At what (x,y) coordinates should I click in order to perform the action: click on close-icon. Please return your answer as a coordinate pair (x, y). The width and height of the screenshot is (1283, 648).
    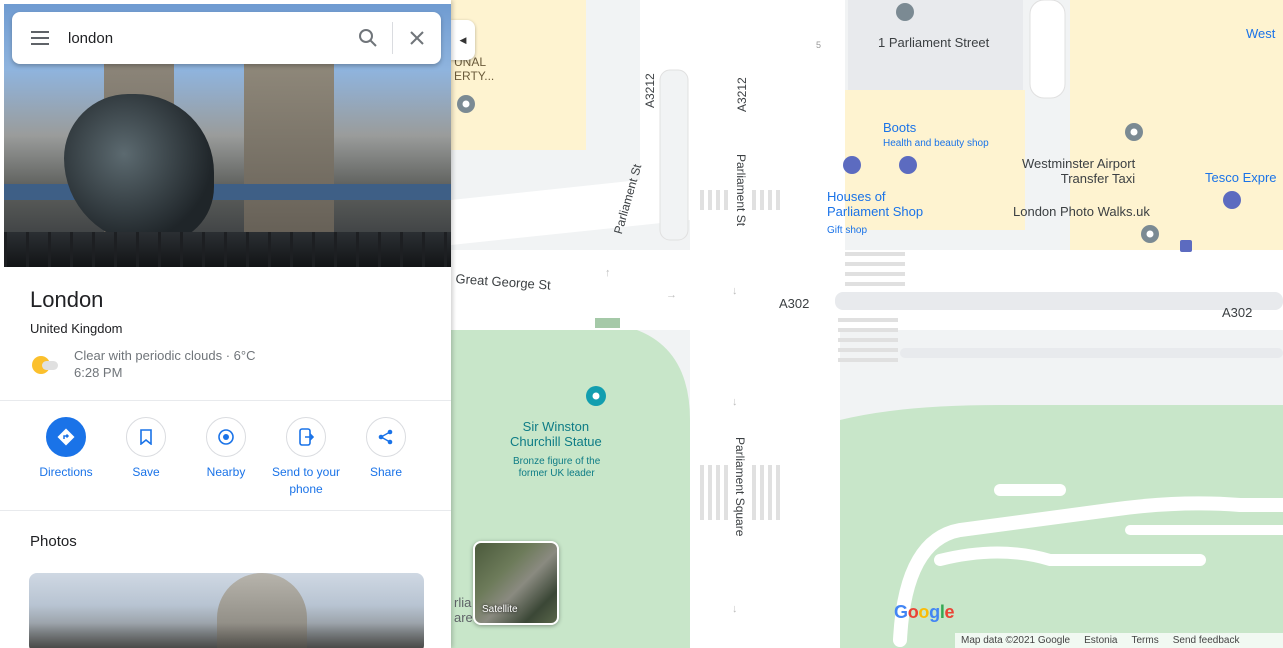
    Looking at the image, I should click on (417, 38).